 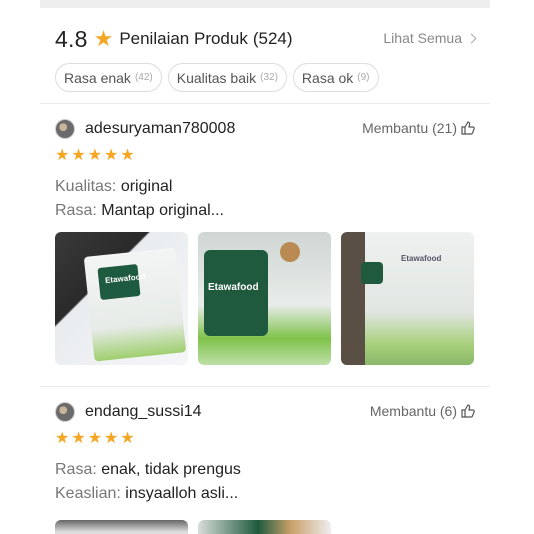 What do you see at coordinates (171, 469) in the screenshot?
I see `review-line-value: enak, tidak prengus` at bounding box center [171, 469].